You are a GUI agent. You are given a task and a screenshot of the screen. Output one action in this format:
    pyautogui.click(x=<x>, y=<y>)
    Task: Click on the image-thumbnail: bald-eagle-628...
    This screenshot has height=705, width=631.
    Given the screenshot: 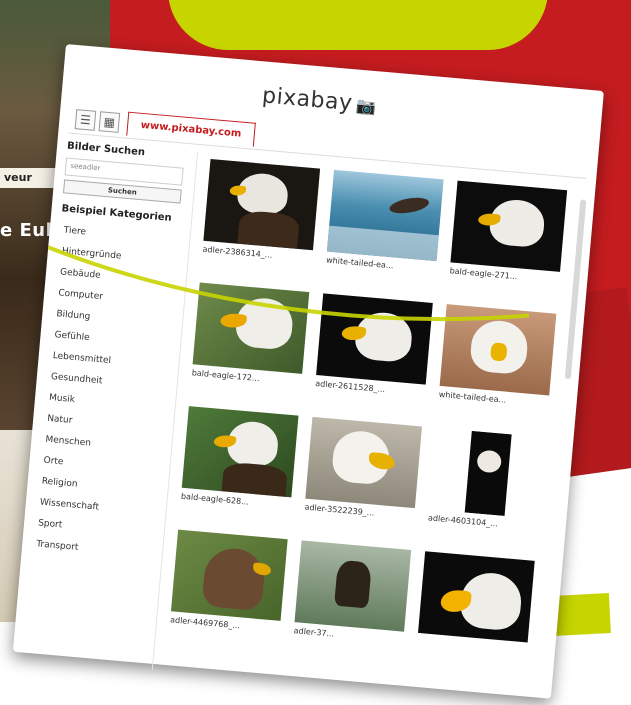 What is the action you would take?
    pyautogui.click(x=239, y=465)
    